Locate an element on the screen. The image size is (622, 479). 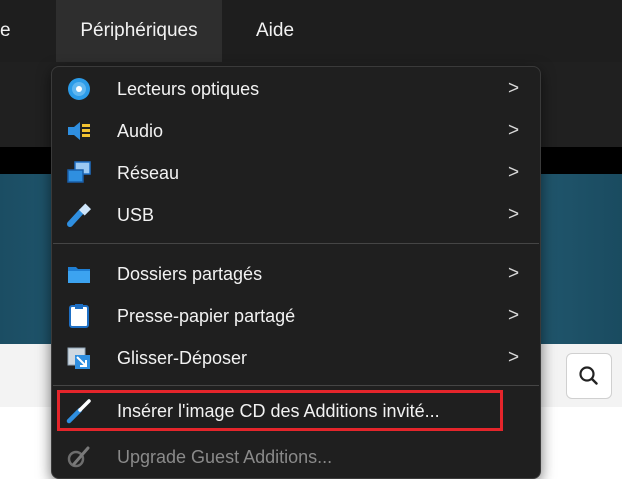
menu-item-audio: Audio > is located at coordinates (296, 131).